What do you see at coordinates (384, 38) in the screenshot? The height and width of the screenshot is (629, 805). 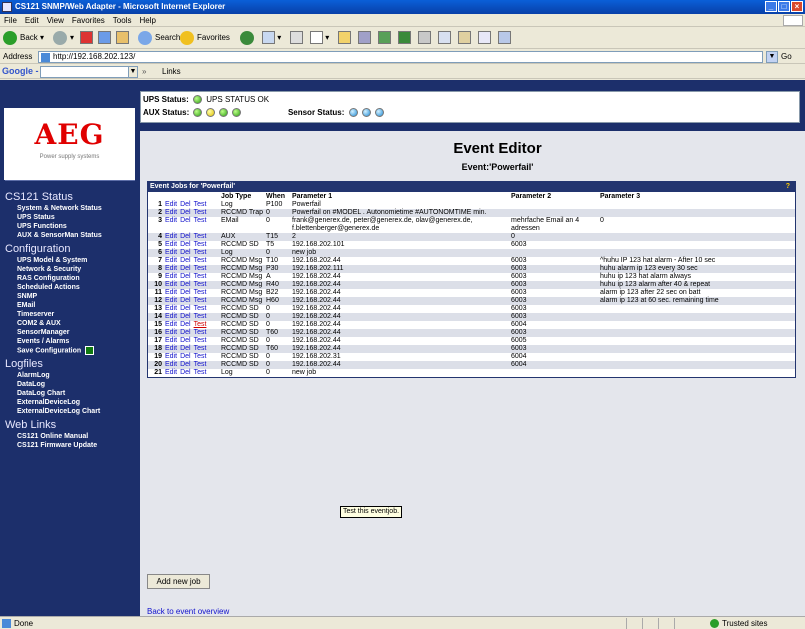 I see `tool2-button` at bounding box center [384, 38].